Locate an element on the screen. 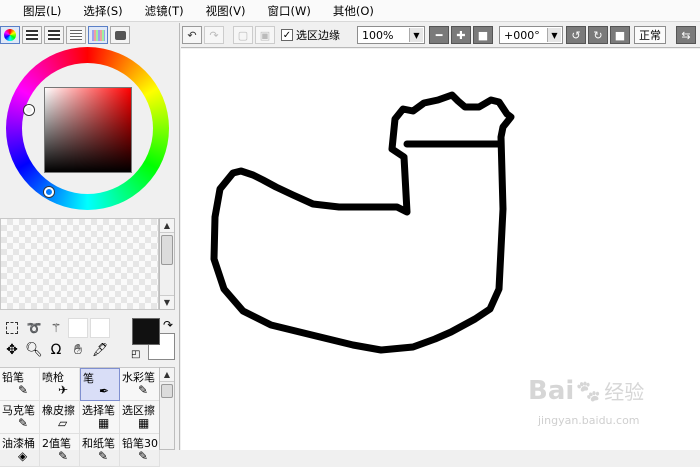  zoom-in-button: ✚ is located at coordinates (461, 35).